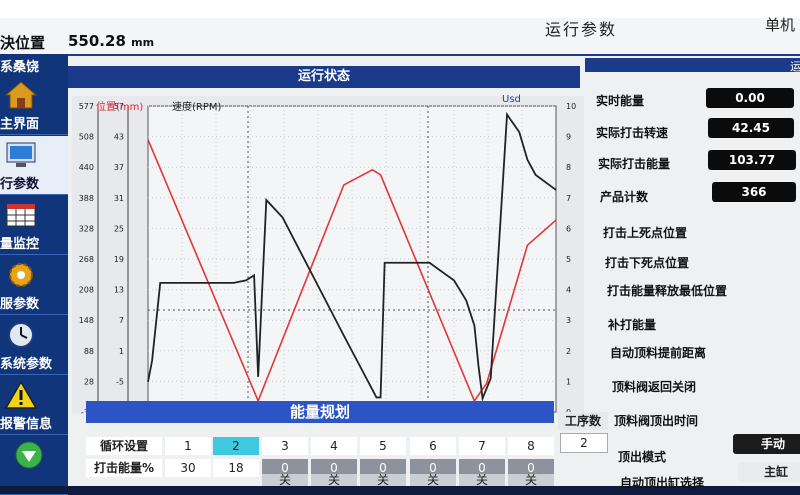 This screenshot has width=800, height=495. I want to click on release-min-label: 打击能量释放最低位置, so click(667, 291).